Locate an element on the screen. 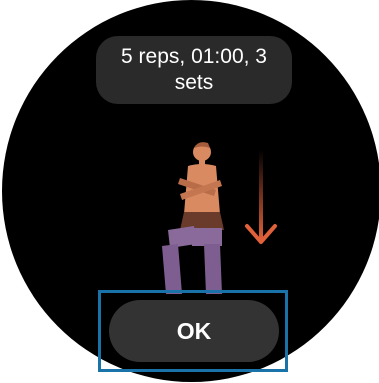 Image resolution: width=379 pixels, height=383 pixels. workout-summary: 5 reps, 01:00, 3 sets is located at coordinates (194, 70).